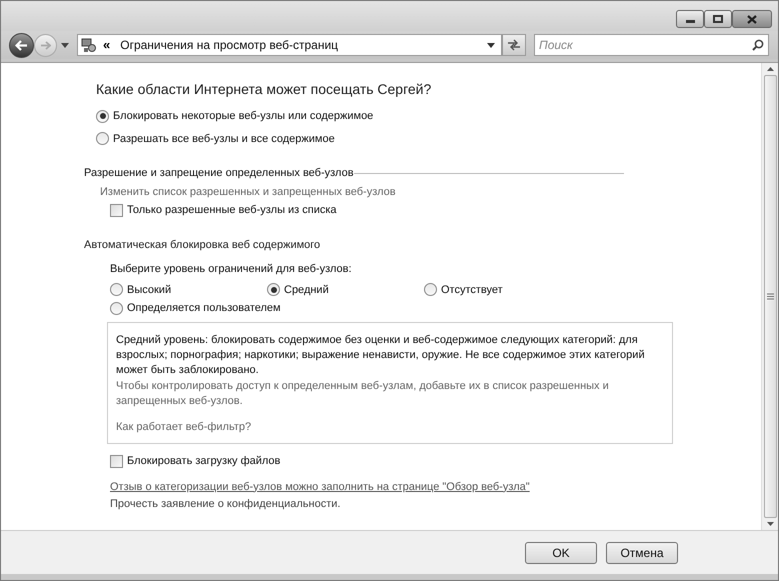 The width and height of the screenshot is (779, 581). I want to click on search-input: Поиск, so click(645, 45).